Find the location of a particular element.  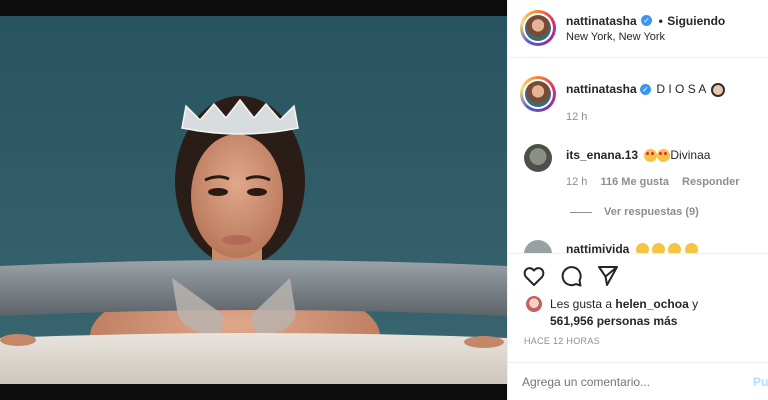

comment-meta: 12 h 116 Me gusta Responder is located at coordinates (653, 182).